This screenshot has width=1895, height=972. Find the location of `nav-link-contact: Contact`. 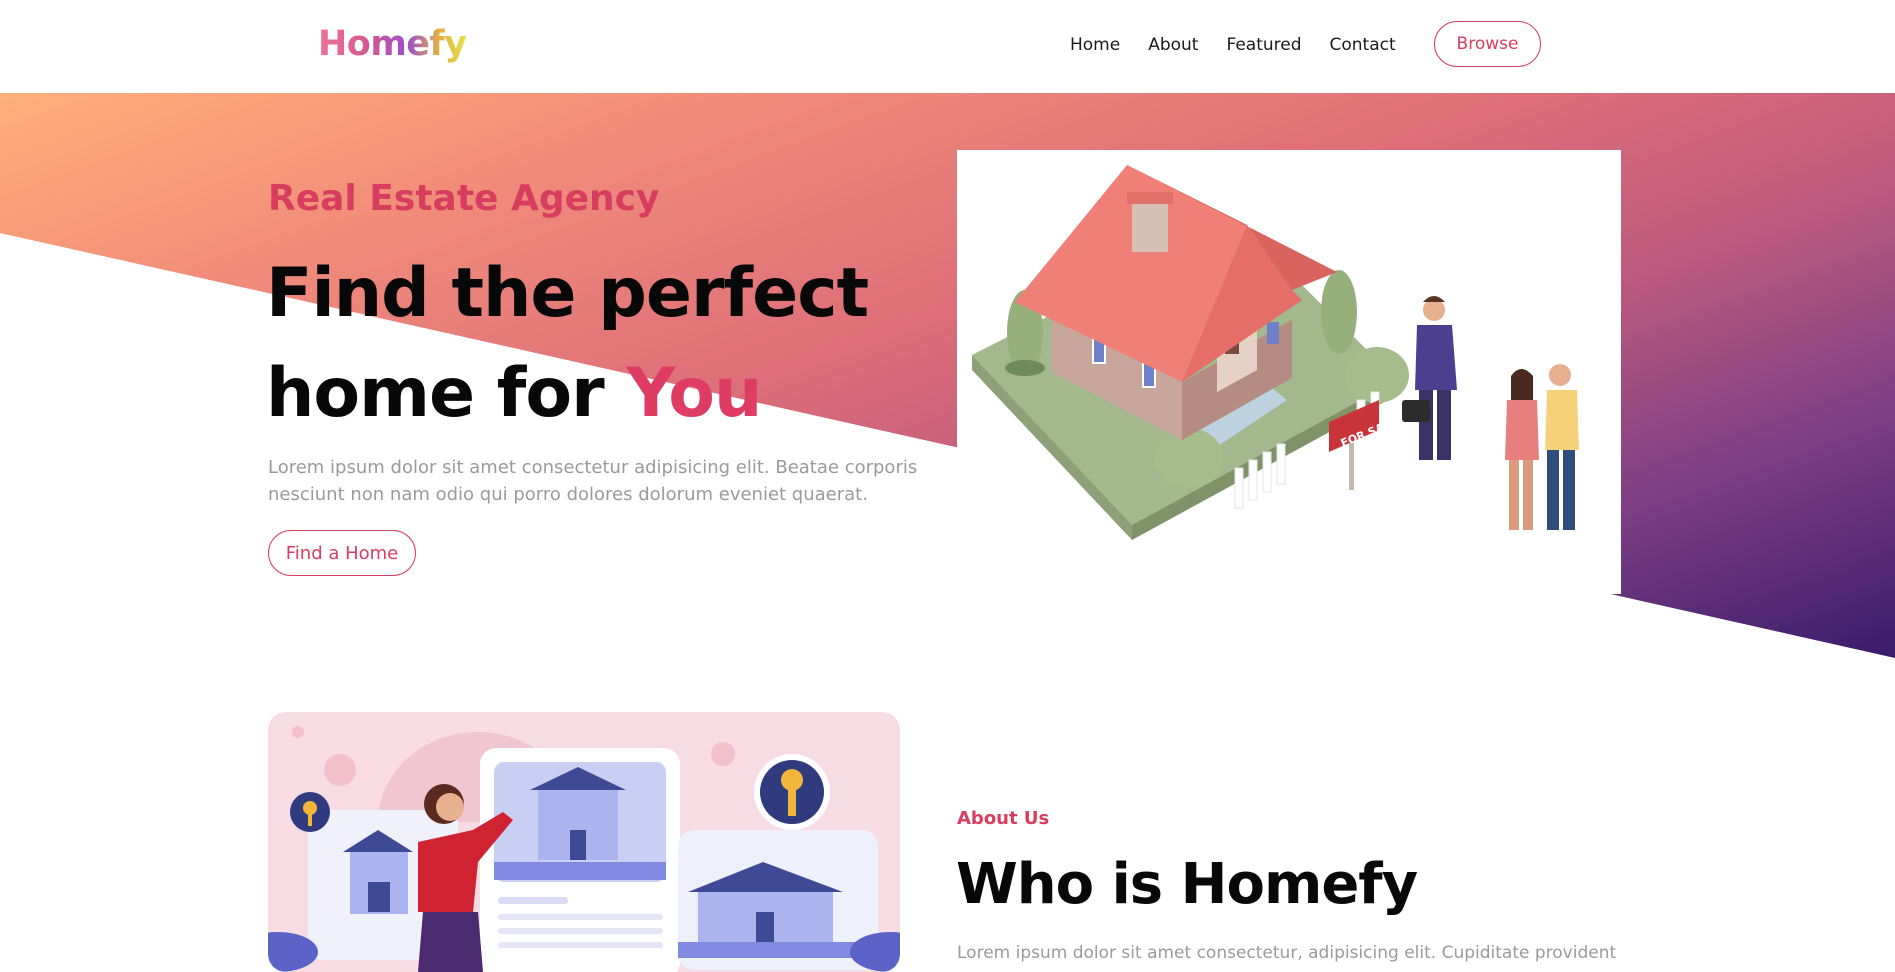

nav-link-contact: Contact is located at coordinates (1363, 45).